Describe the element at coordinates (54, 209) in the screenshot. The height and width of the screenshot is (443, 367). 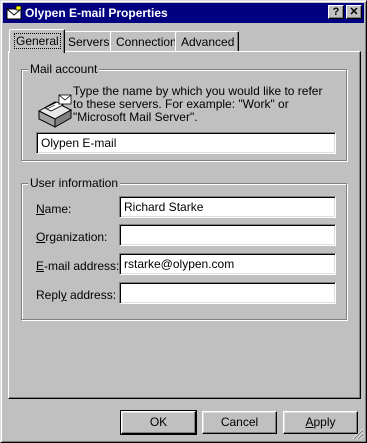
I see `name-label: Name:` at that location.